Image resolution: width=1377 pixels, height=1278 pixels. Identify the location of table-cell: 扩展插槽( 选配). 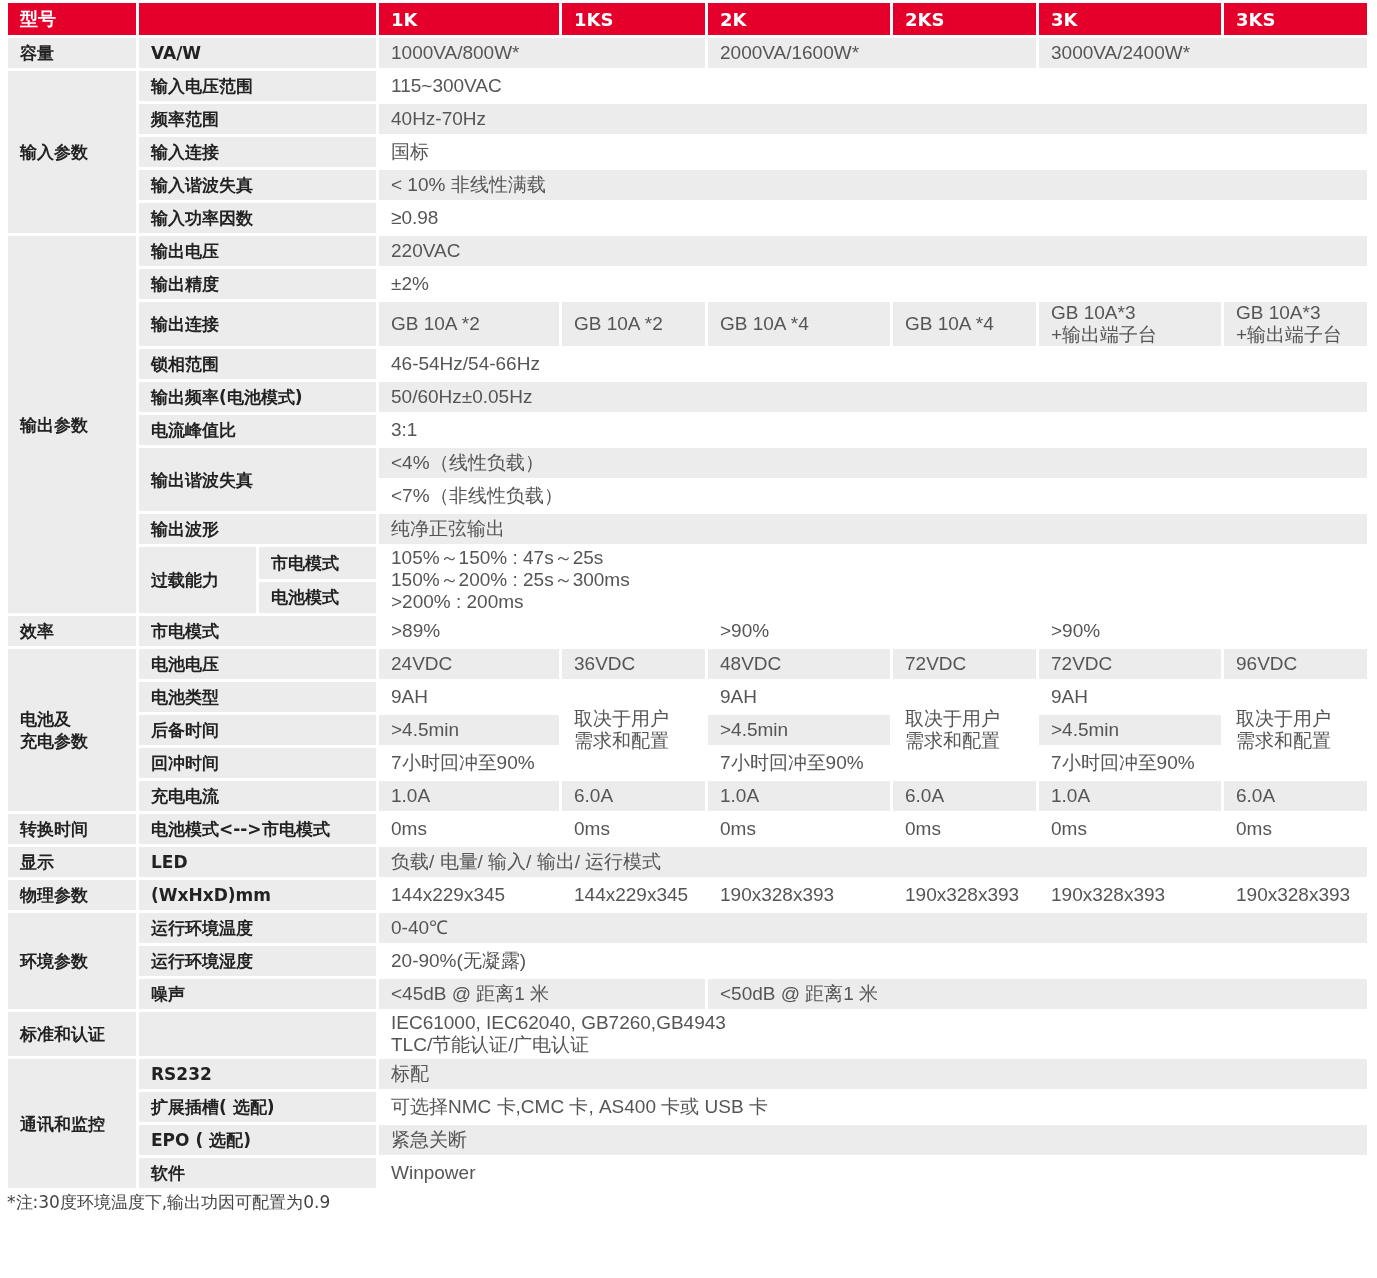
(257, 1107).